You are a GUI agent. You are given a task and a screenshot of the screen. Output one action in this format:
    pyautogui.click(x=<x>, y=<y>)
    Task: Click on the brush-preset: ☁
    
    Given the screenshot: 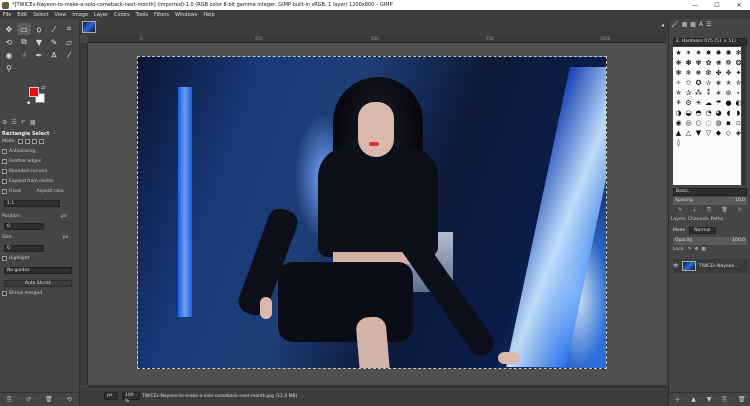 What is the action you would take?
    pyautogui.click(x=708, y=102)
    